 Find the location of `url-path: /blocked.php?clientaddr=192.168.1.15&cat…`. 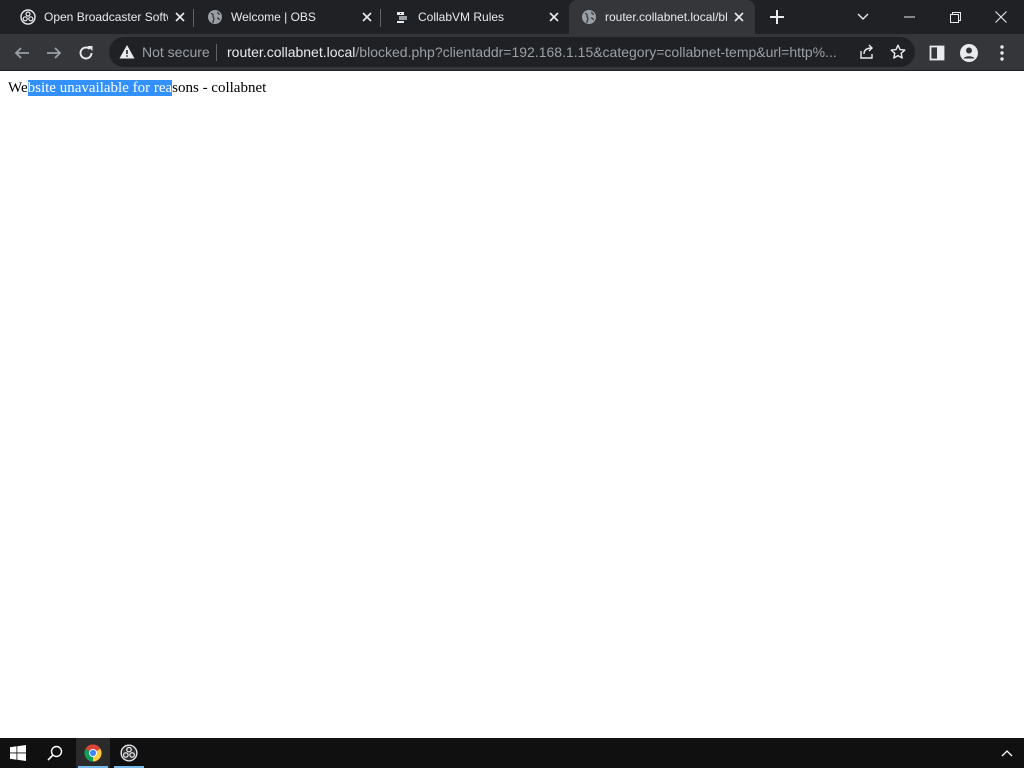

url-path: /blocked.php?clientaddr=192.168.1.15&cat… is located at coordinates (596, 52).